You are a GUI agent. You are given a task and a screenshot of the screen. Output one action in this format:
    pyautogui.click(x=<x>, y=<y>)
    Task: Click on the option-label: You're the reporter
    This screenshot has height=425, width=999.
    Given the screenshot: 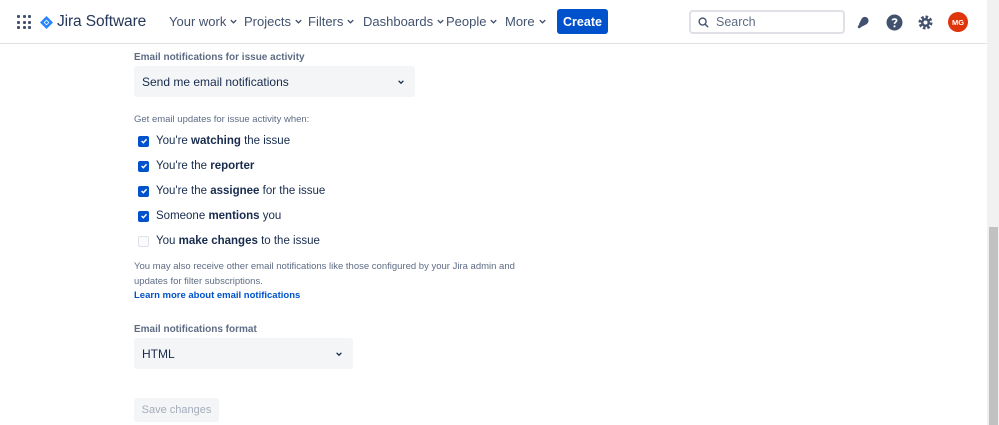 What is the action you would take?
    pyautogui.click(x=205, y=166)
    